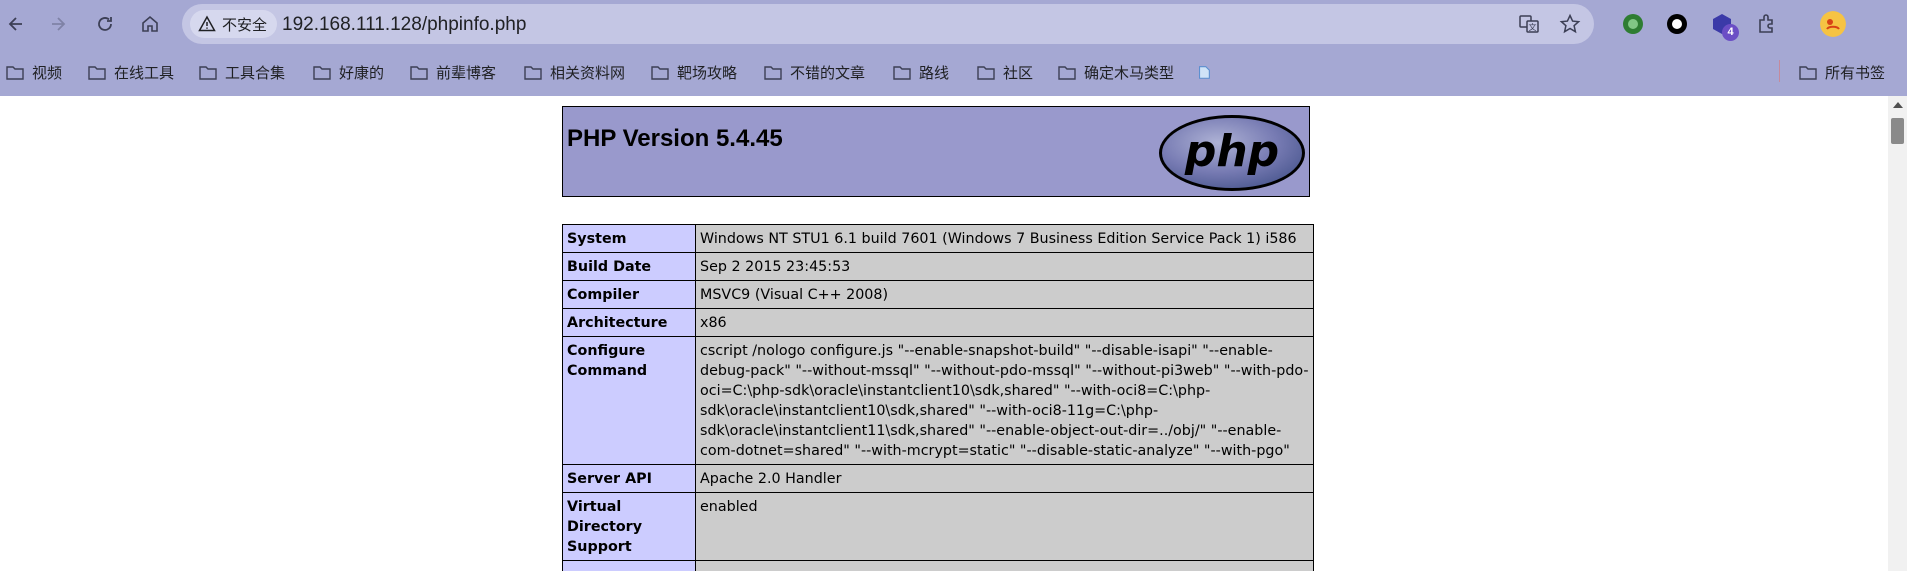  Describe the element at coordinates (1633, 24) in the screenshot. I see `extension-green-icon` at that location.